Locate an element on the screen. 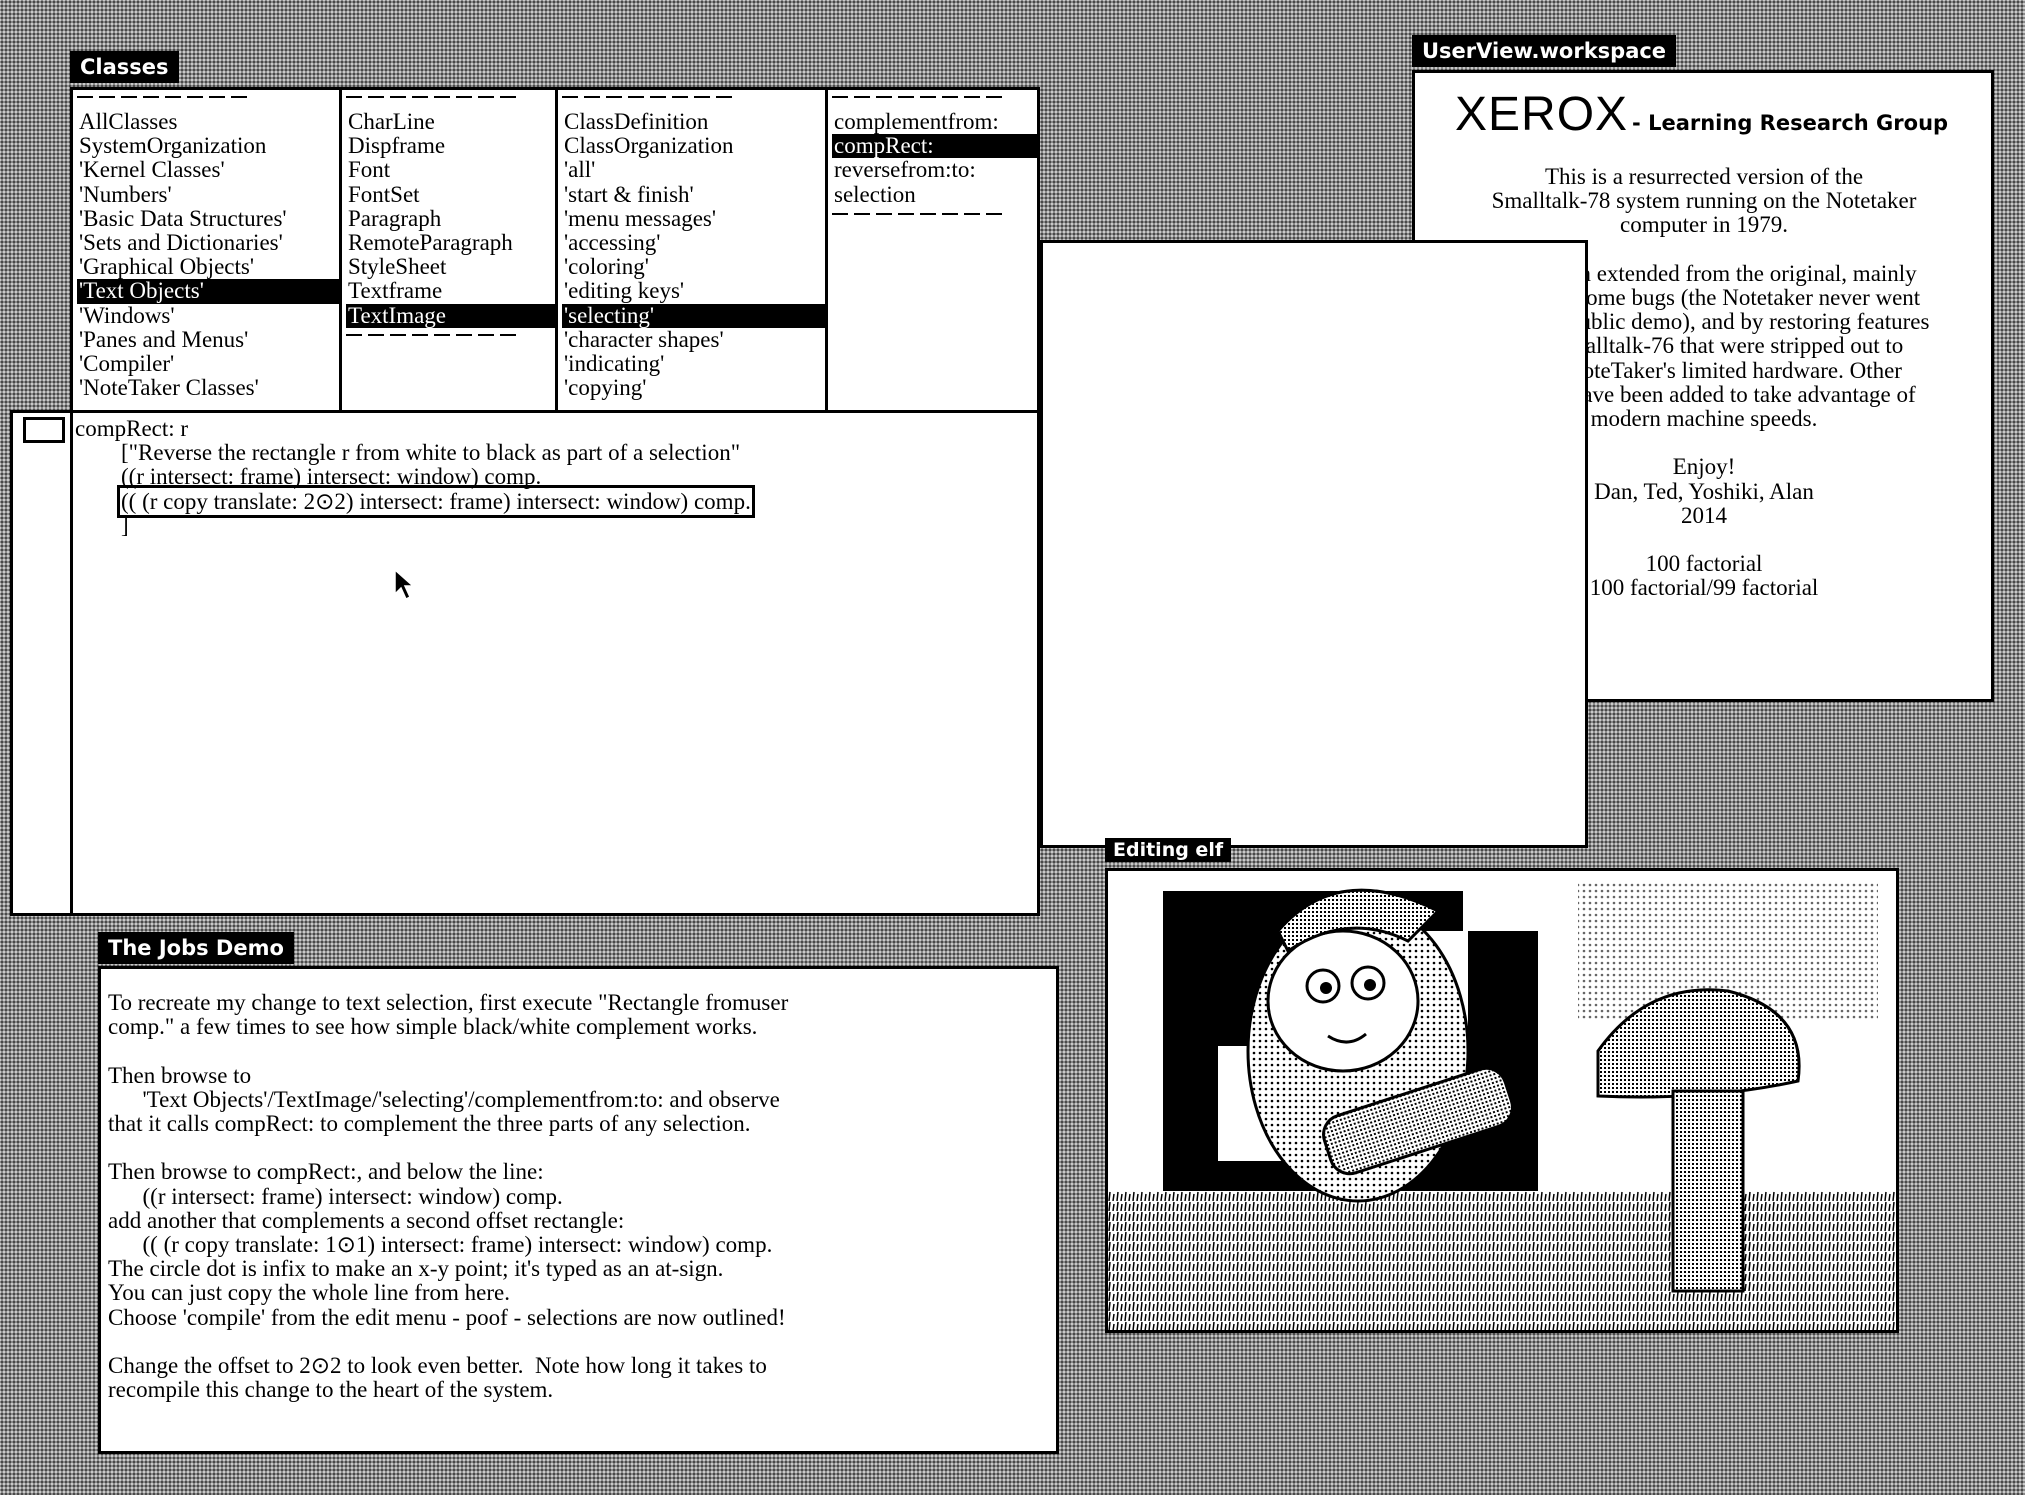 Image resolution: width=2025 pixels, height=1495 pixels. class-item: Dispframe is located at coordinates (450, 146).